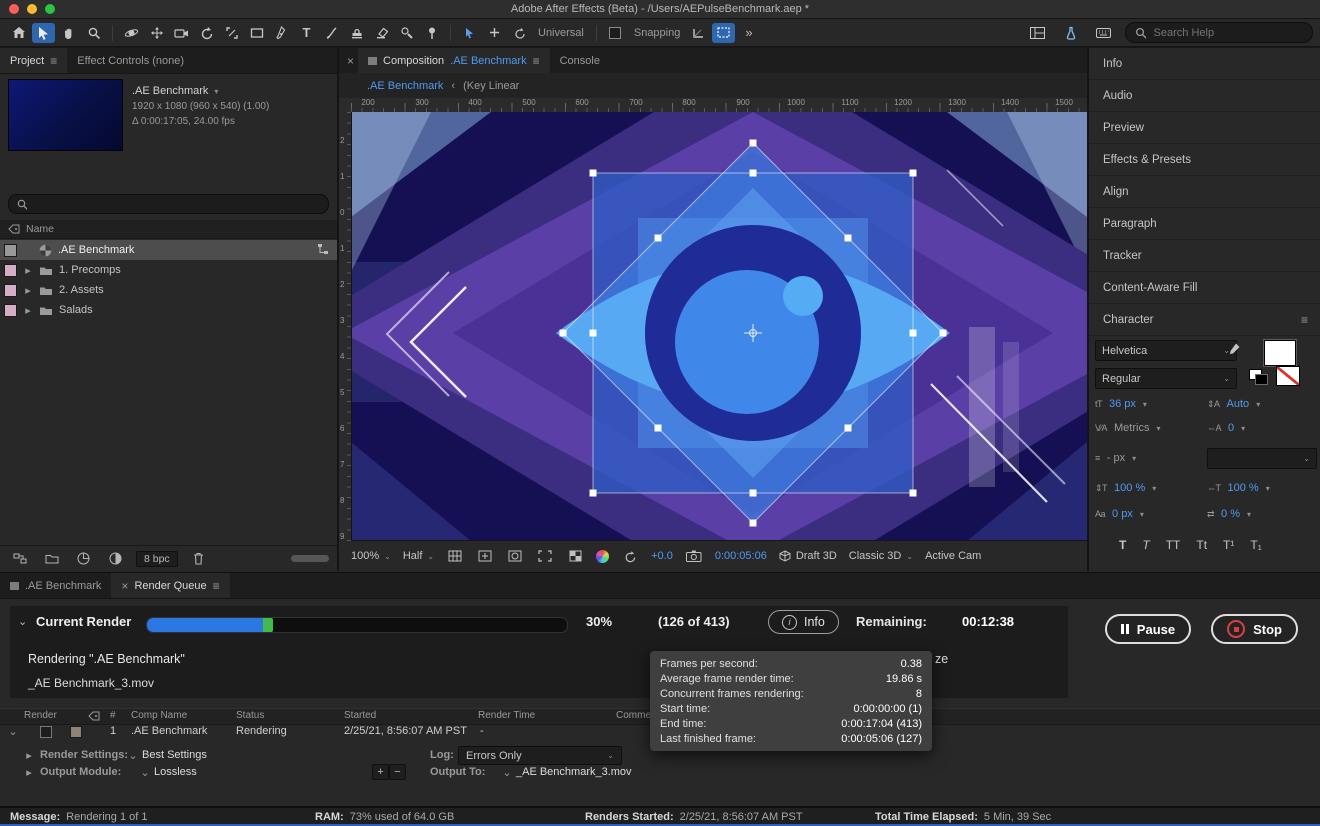 This screenshot has height=826, width=1320. Describe the element at coordinates (310, 558) in the screenshot. I see `horizontal-scrollbar` at that location.